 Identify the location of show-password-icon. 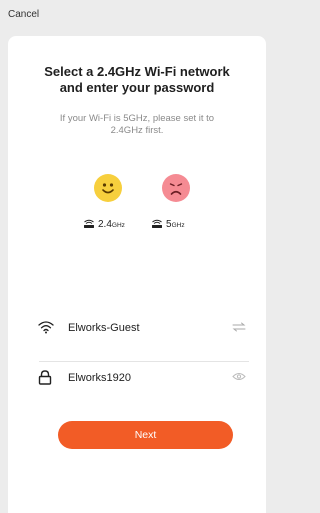
(239, 376).